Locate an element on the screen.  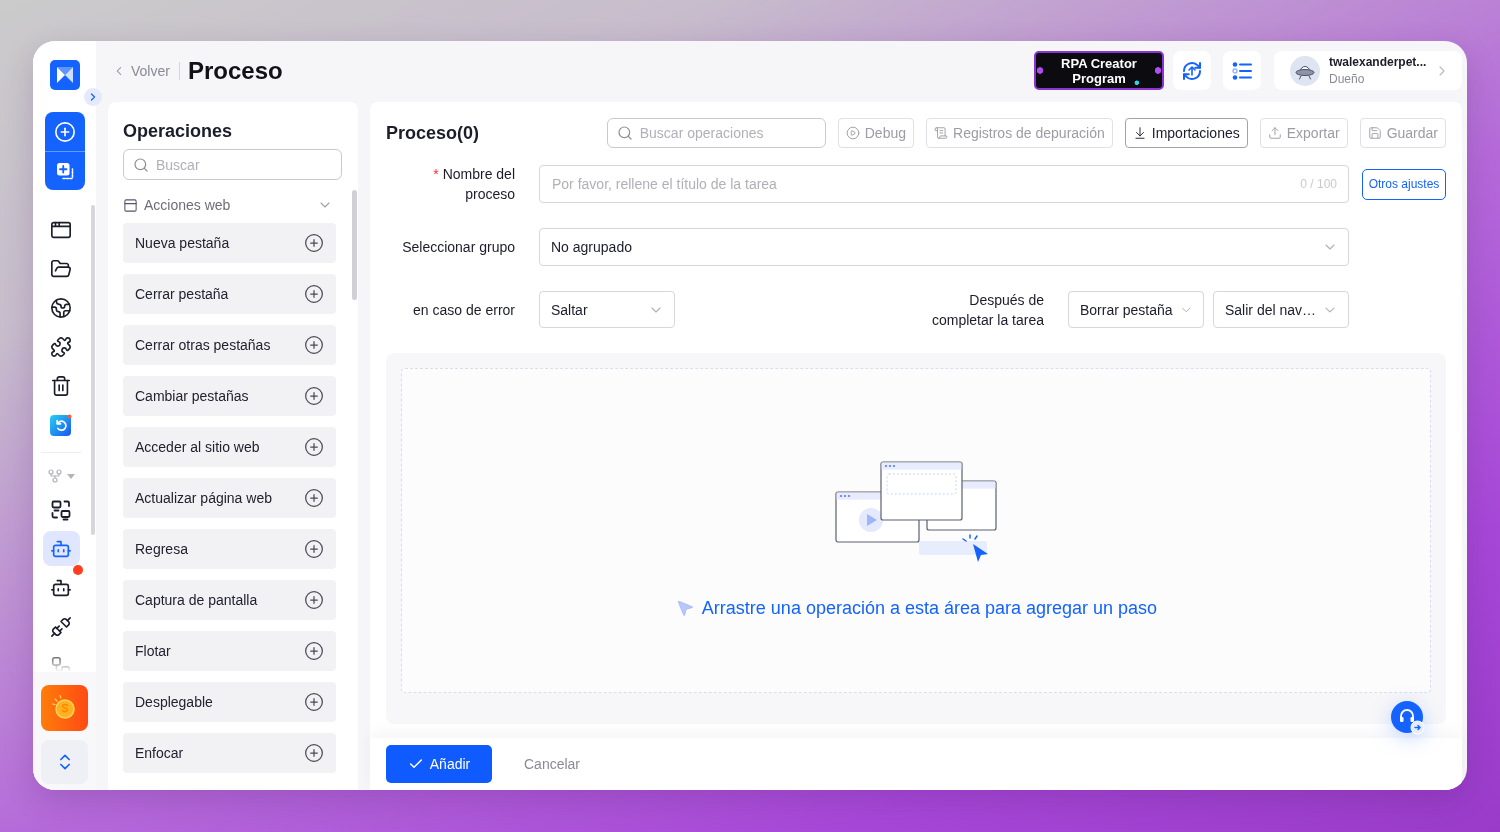
task-end-select: Borrar pestaña is located at coordinates (1136, 309).